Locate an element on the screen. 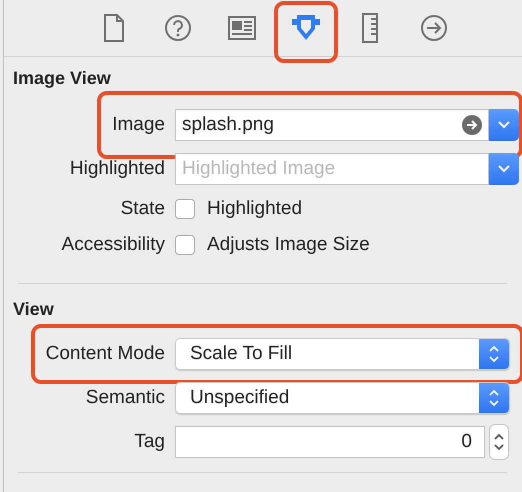 This screenshot has width=522, height=492. checkbox-label: Adjusts Image Size is located at coordinates (288, 245).